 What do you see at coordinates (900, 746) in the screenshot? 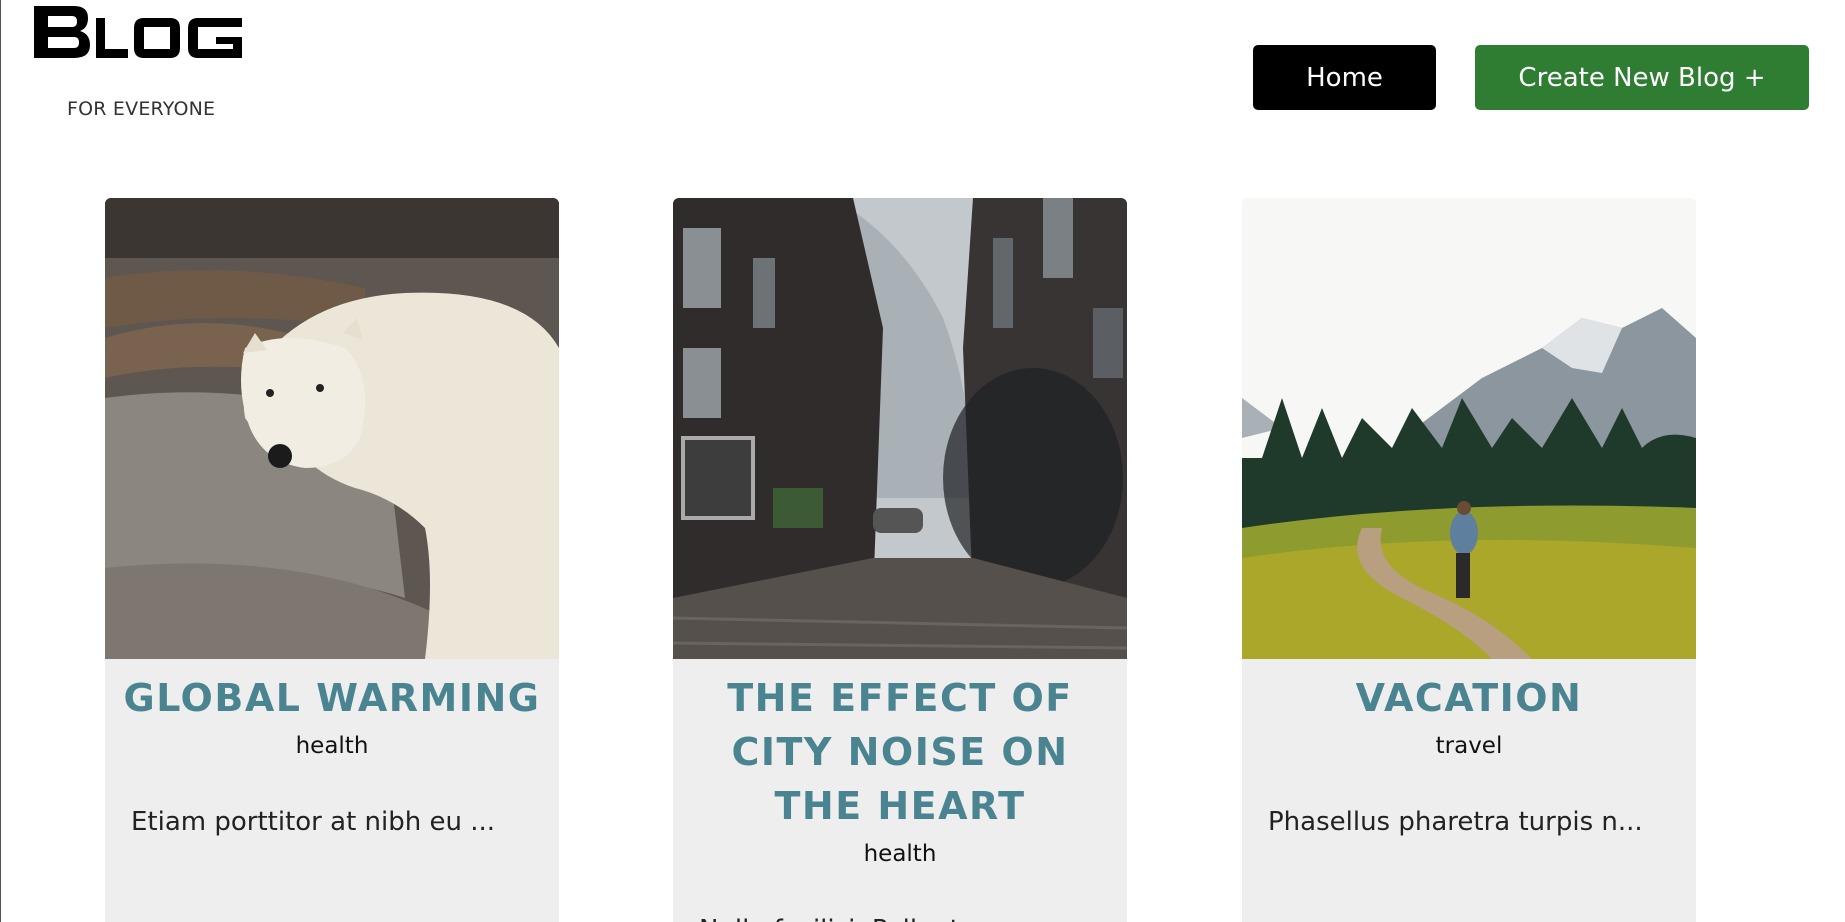
I see `post-title: THE EFFECT OF CITY NOISE ON THE HEART` at bounding box center [900, 746].